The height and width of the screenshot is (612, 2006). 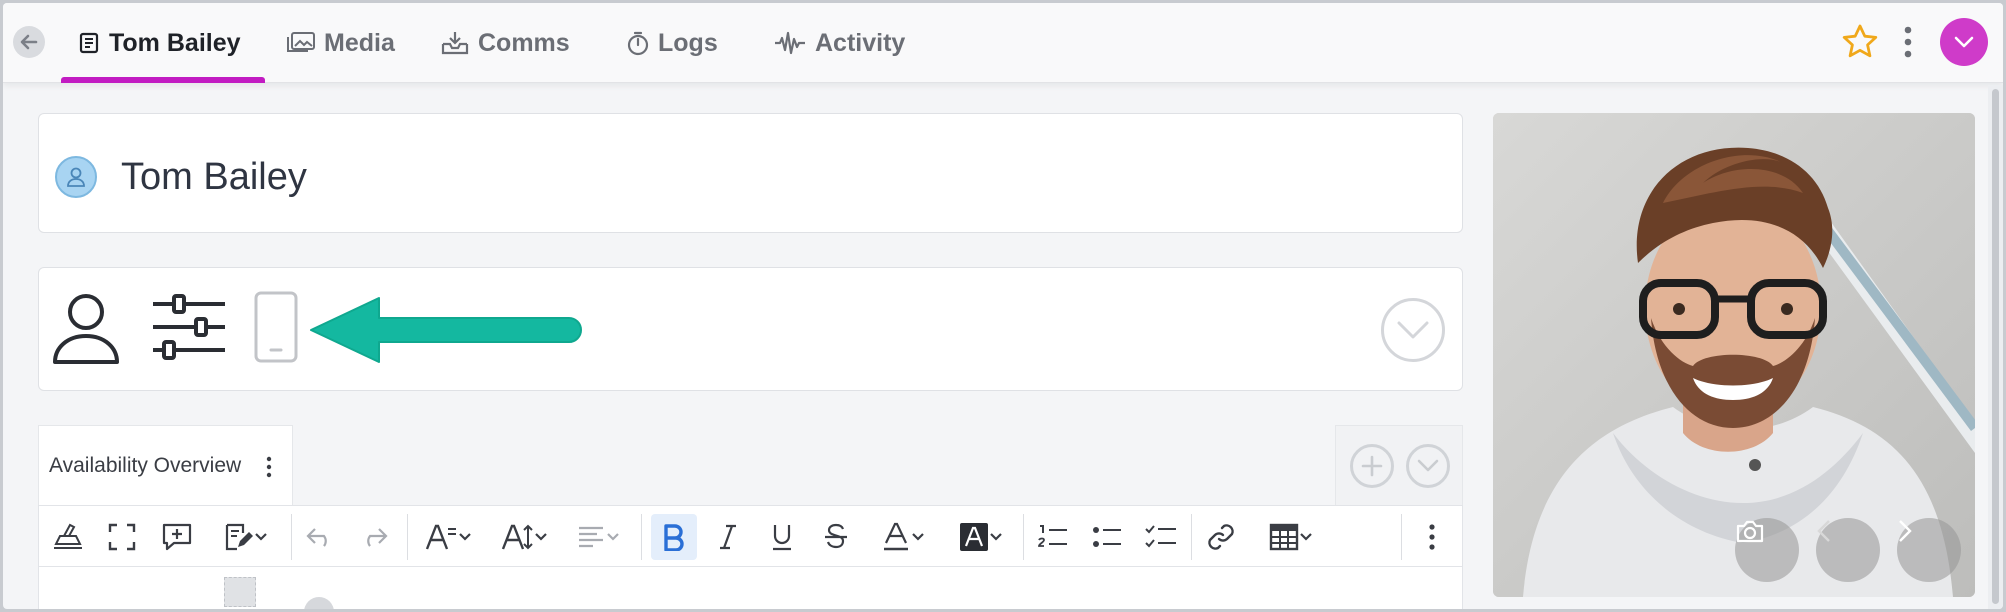 What do you see at coordinates (1905, 531) in the screenshot?
I see `chevron-right-icon` at bounding box center [1905, 531].